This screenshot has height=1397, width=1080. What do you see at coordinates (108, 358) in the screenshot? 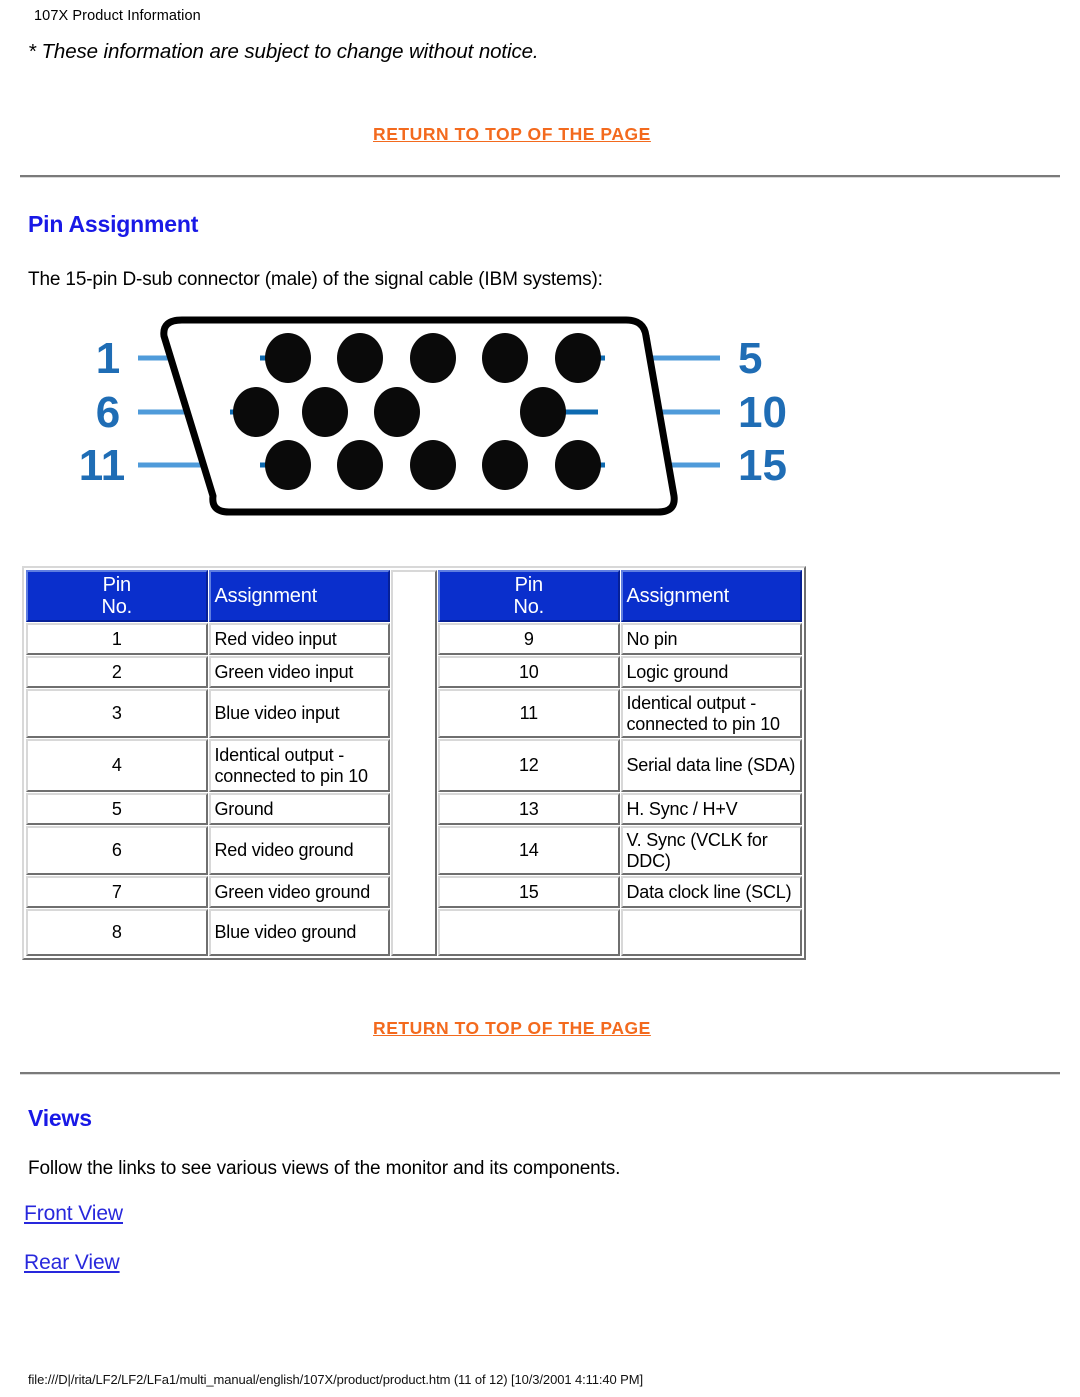
I see `pin-label-1: 1` at bounding box center [108, 358].